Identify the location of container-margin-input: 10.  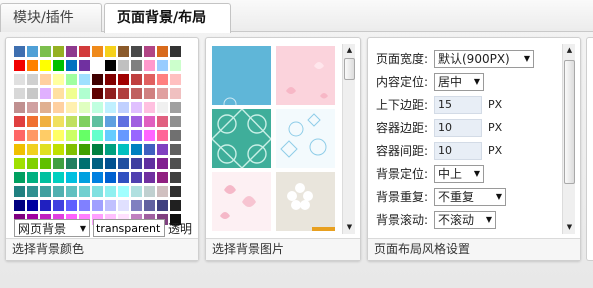
(458, 127).